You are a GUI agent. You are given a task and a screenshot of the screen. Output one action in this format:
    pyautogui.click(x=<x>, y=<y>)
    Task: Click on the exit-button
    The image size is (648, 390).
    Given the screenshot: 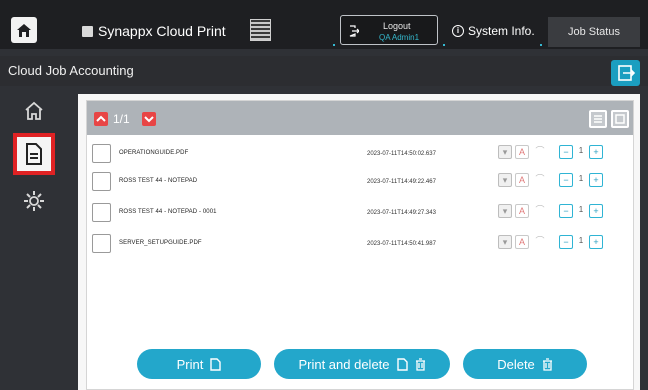 What is the action you would take?
    pyautogui.click(x=625, y=73)
    